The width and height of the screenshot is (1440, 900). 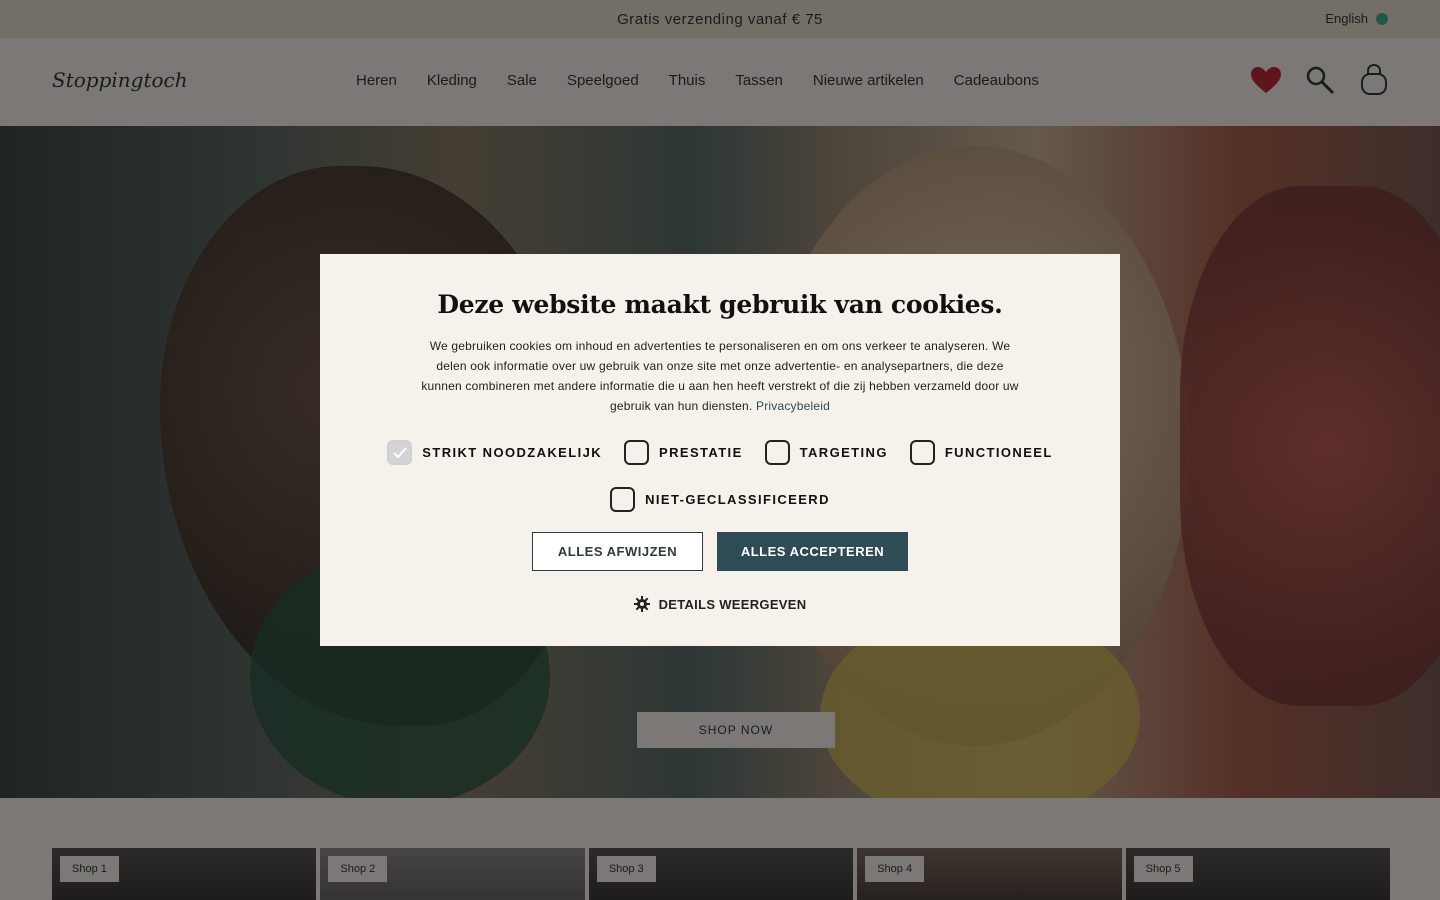 I want to click on unclassified-checkbox, so click(x=623, y=499).